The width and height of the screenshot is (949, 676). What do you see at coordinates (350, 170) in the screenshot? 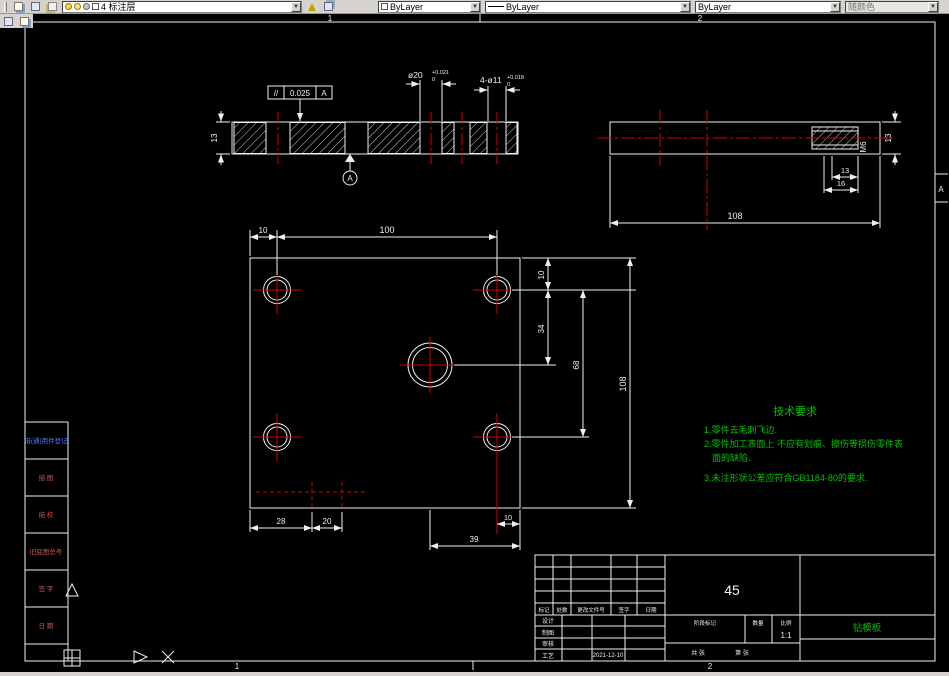
I see `datum-a-flag: A` at bounding box center [350, 170].